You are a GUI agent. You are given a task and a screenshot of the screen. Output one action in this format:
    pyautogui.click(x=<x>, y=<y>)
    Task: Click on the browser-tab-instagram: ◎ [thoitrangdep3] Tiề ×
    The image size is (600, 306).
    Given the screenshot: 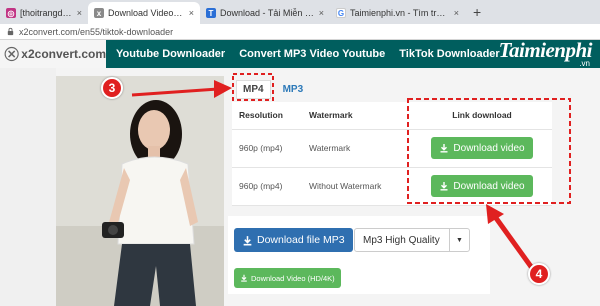 What is the action you would take?
    pyautogui.click(x=44, y=13)
    